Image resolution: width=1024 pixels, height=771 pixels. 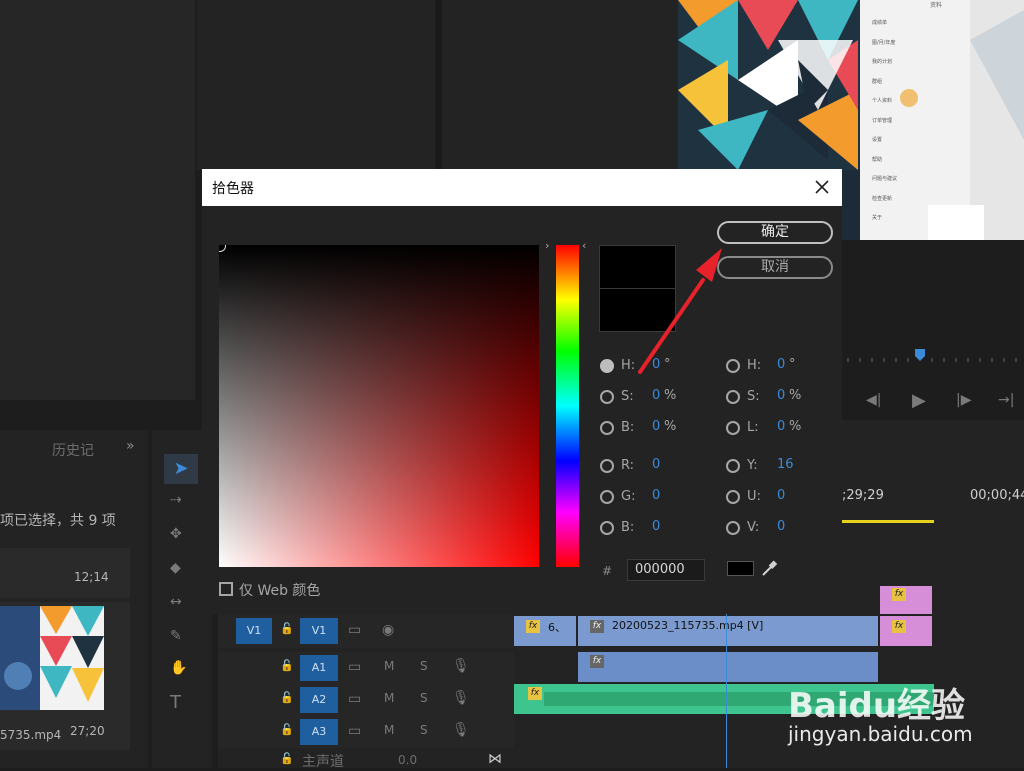 What do you see at coordinates (877, 706) in the screenshot?
I see `watermark-brand: Baidu经验` at bounding box center [877, 706].